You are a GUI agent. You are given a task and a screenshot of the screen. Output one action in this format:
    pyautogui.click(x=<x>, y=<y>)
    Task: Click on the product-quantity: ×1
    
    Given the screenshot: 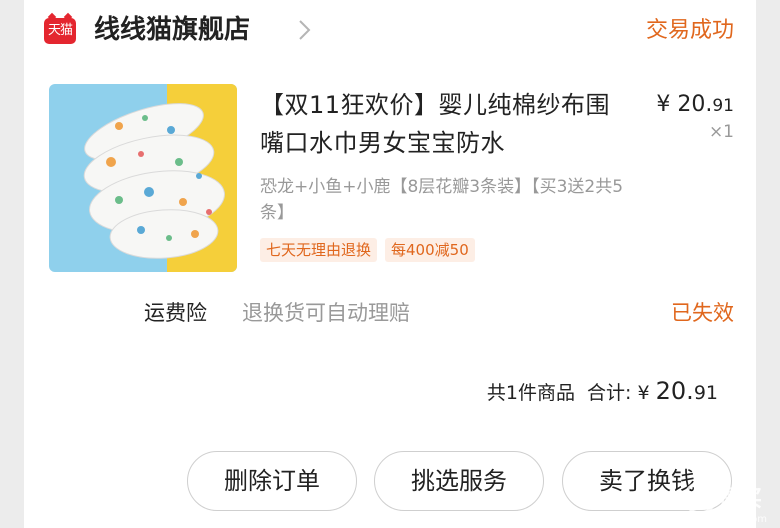 What is the action you would take?
    pyautogui.click(x=721, y=132)
    